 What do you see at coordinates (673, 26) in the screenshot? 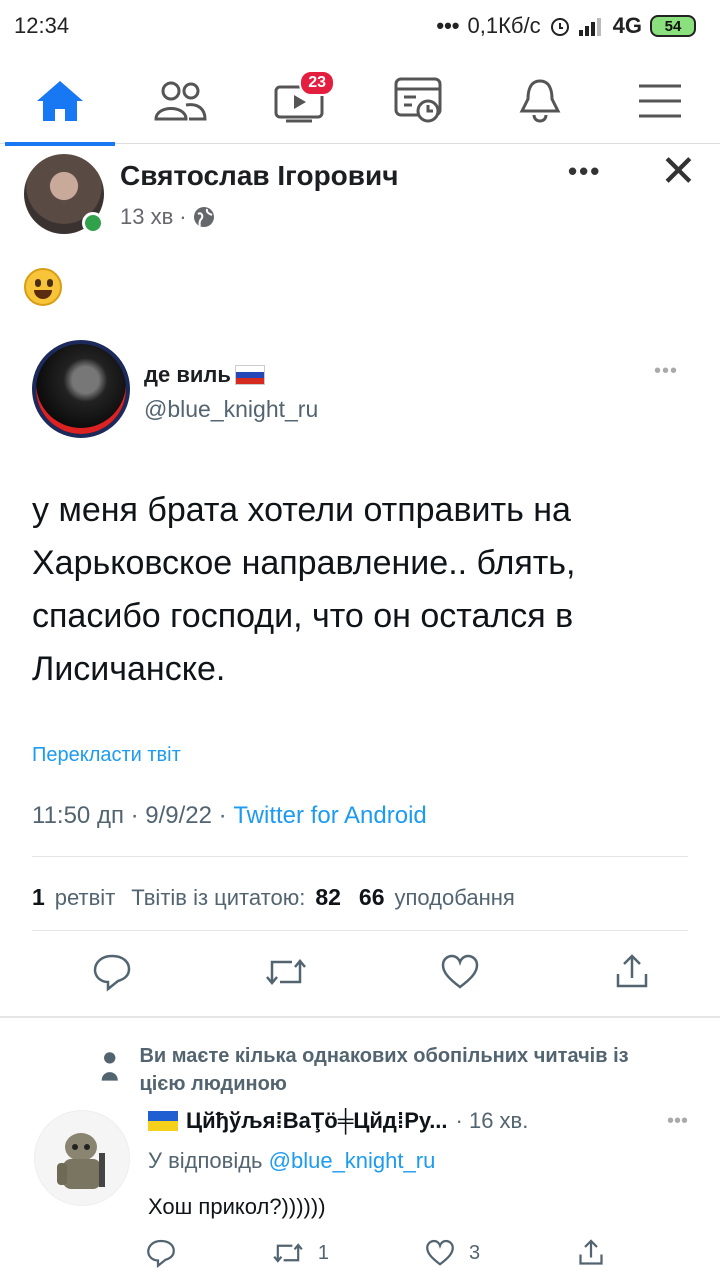
I see `battery-indicator: 54` at bounding box center [673, 26].